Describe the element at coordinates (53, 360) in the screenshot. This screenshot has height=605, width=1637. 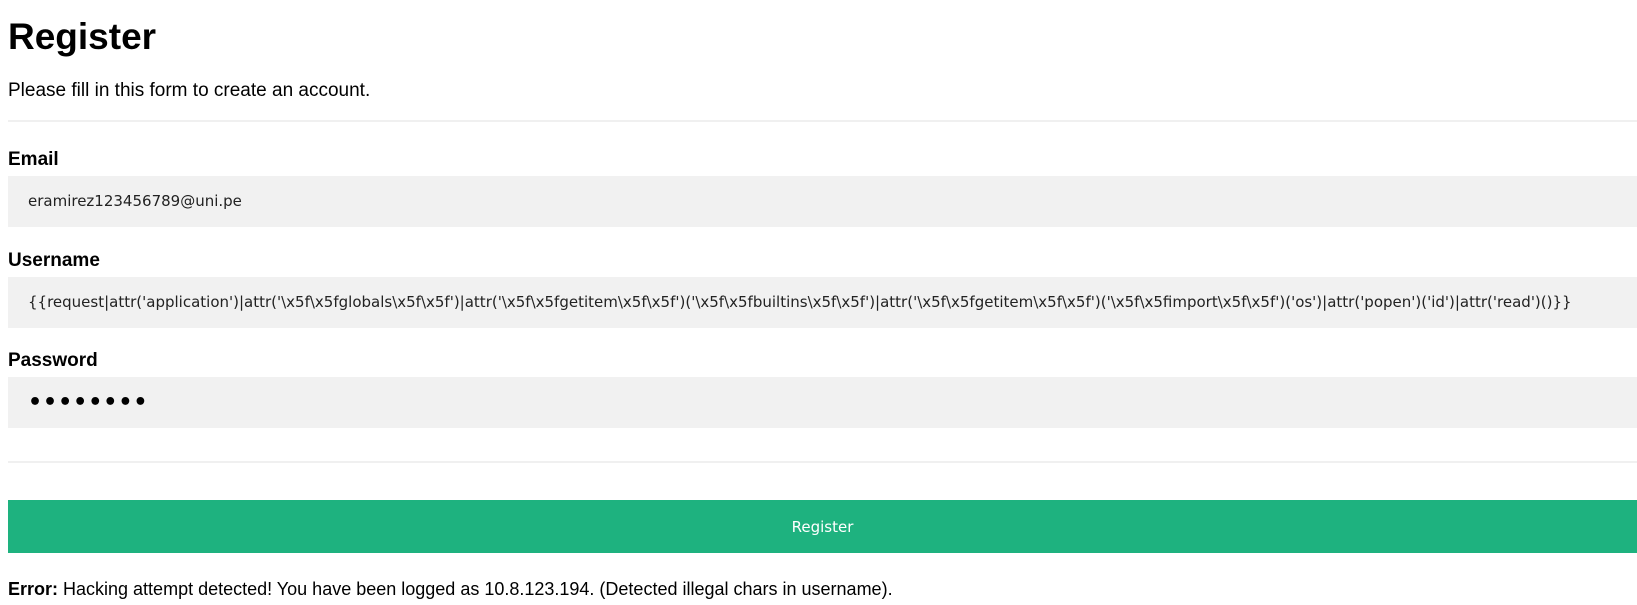
I see `password-label: Password` at that location.